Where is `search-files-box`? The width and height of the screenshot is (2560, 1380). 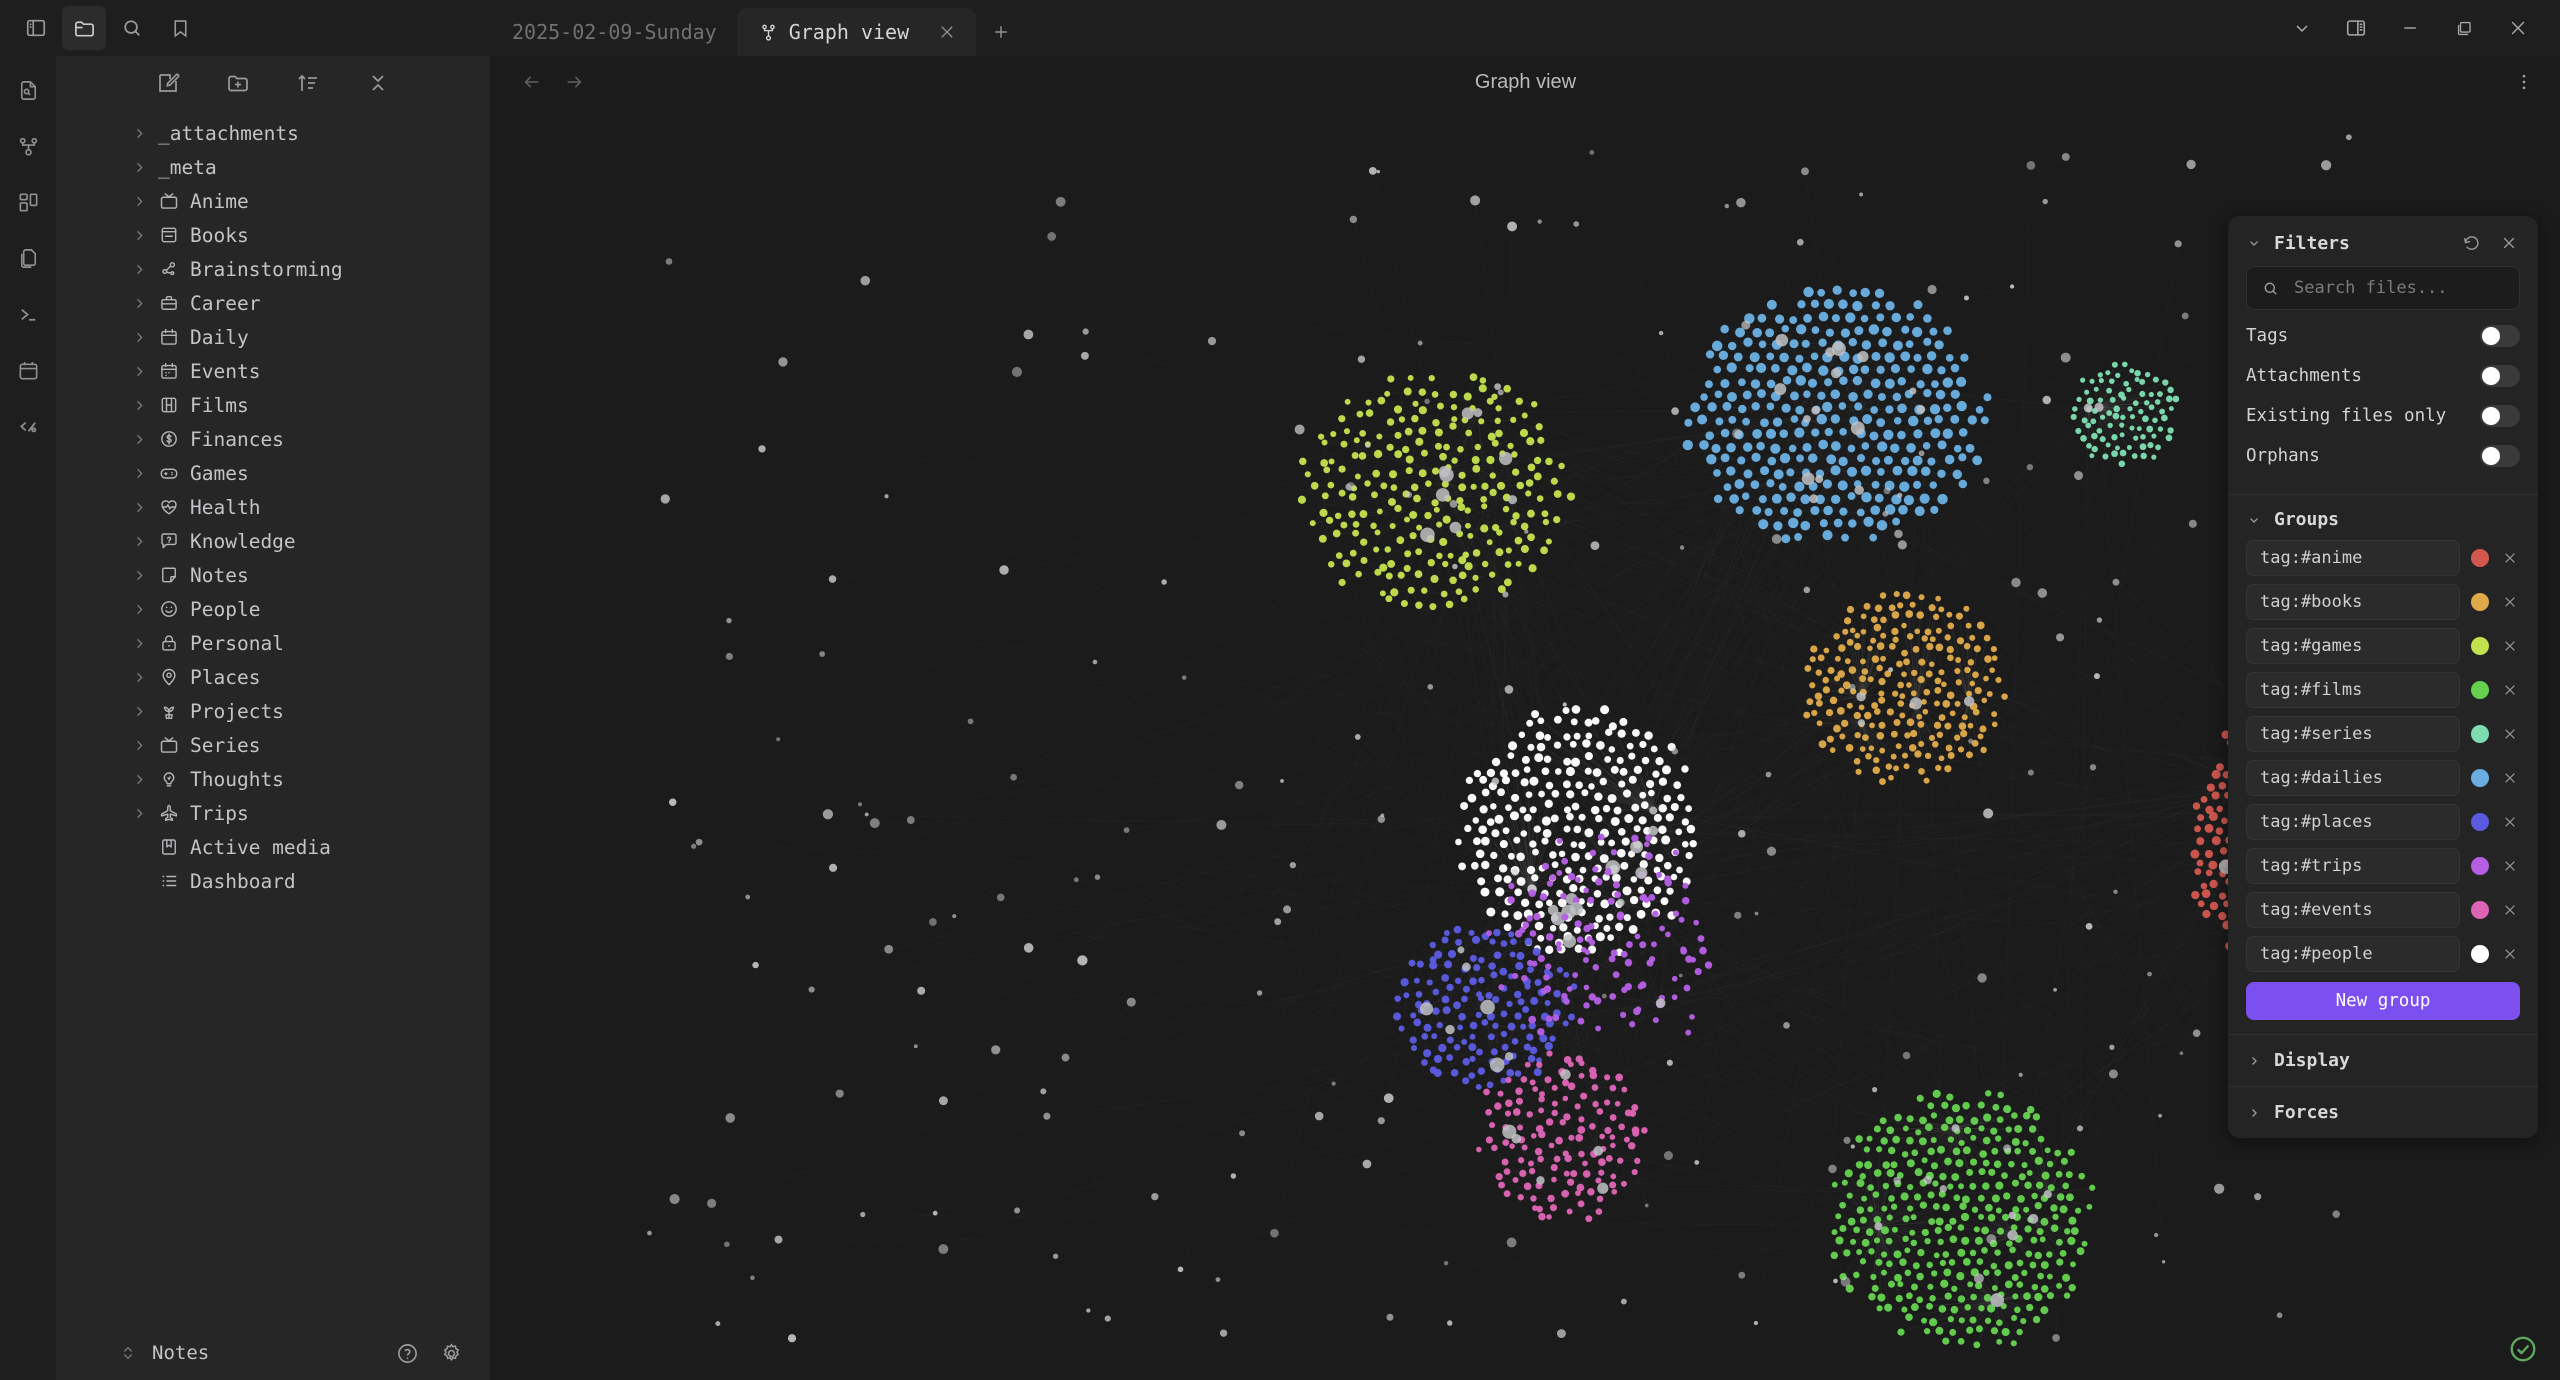
search-files-box is located at coordinates (2383, 288).